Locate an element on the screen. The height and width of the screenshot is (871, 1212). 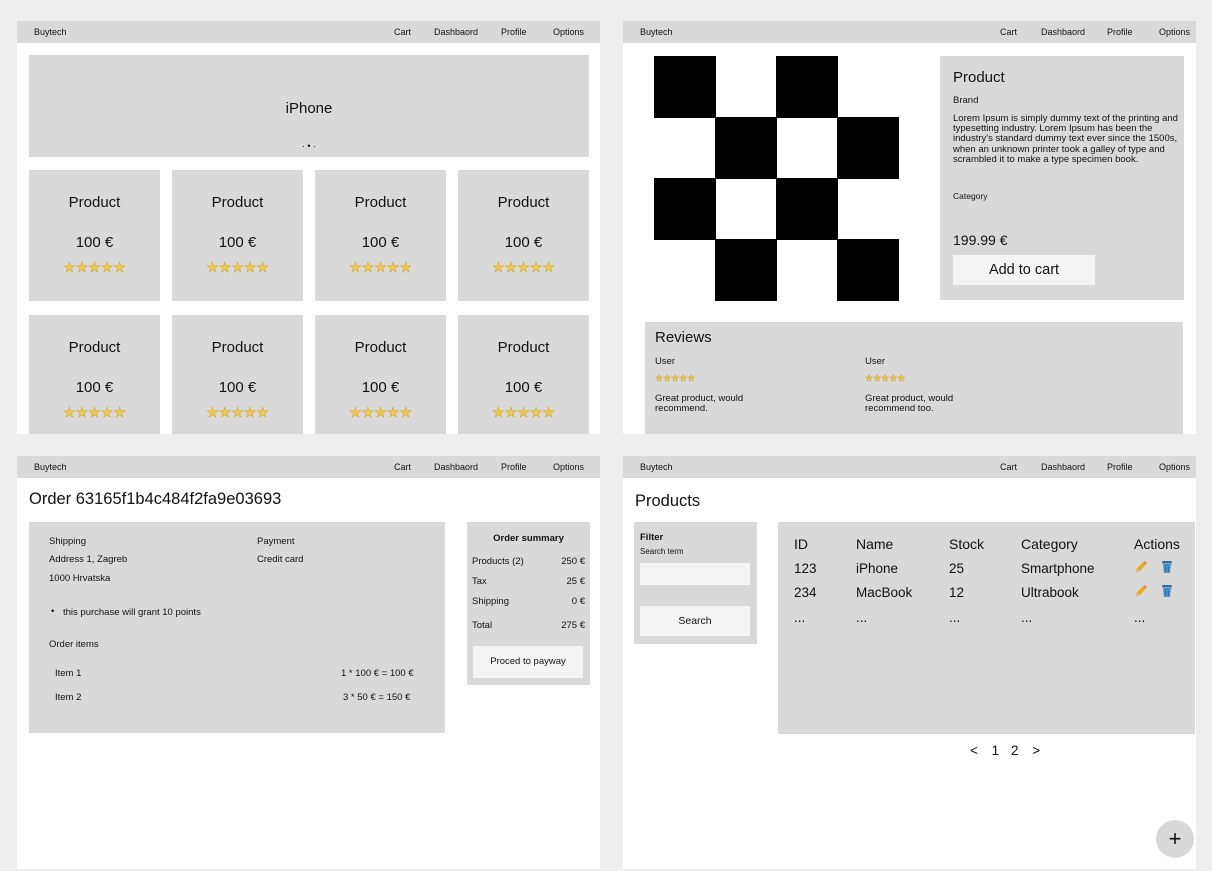
shipping-address-line2: 1000 Hrvatska is located at coordinates (80, 578).